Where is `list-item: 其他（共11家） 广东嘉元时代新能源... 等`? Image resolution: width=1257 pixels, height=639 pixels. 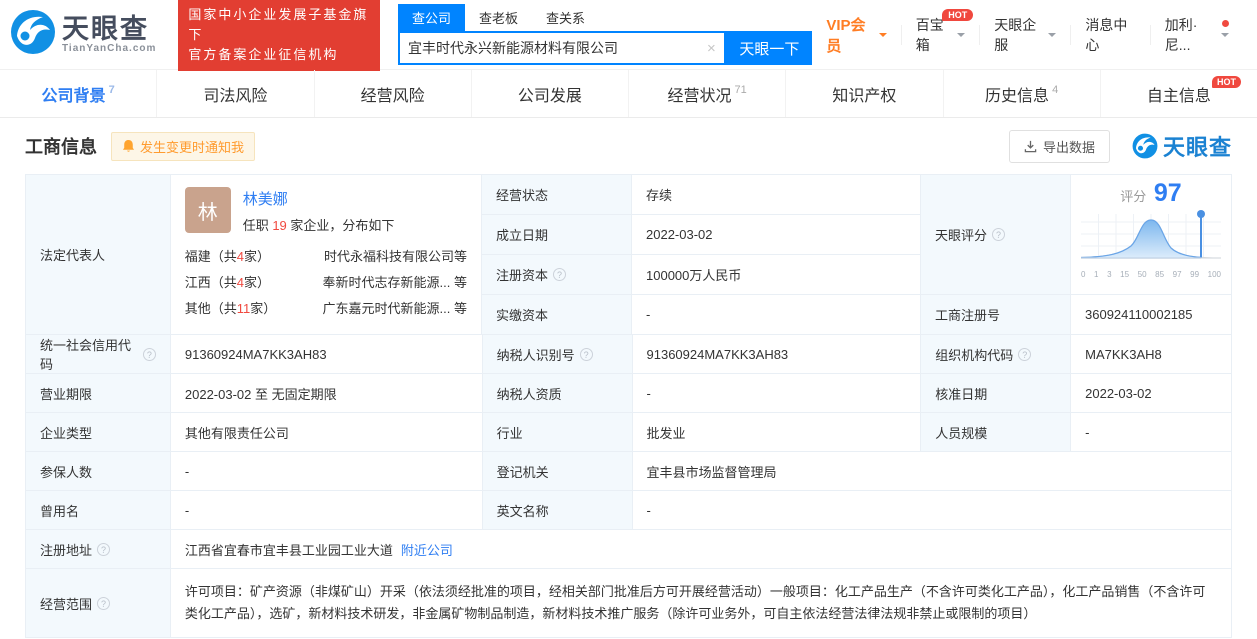
list-item: 其他（共11家） 广东嘉元时代新能源... 等 is located at coordinates (326, 309).